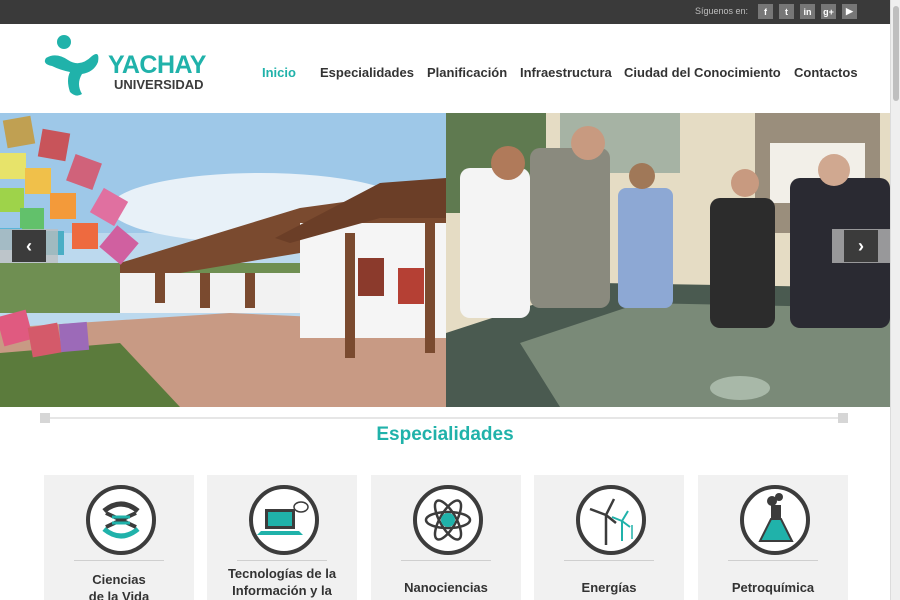 The image size is (900, 600). I want to click on facebook-icon: f, so click(765, 11).